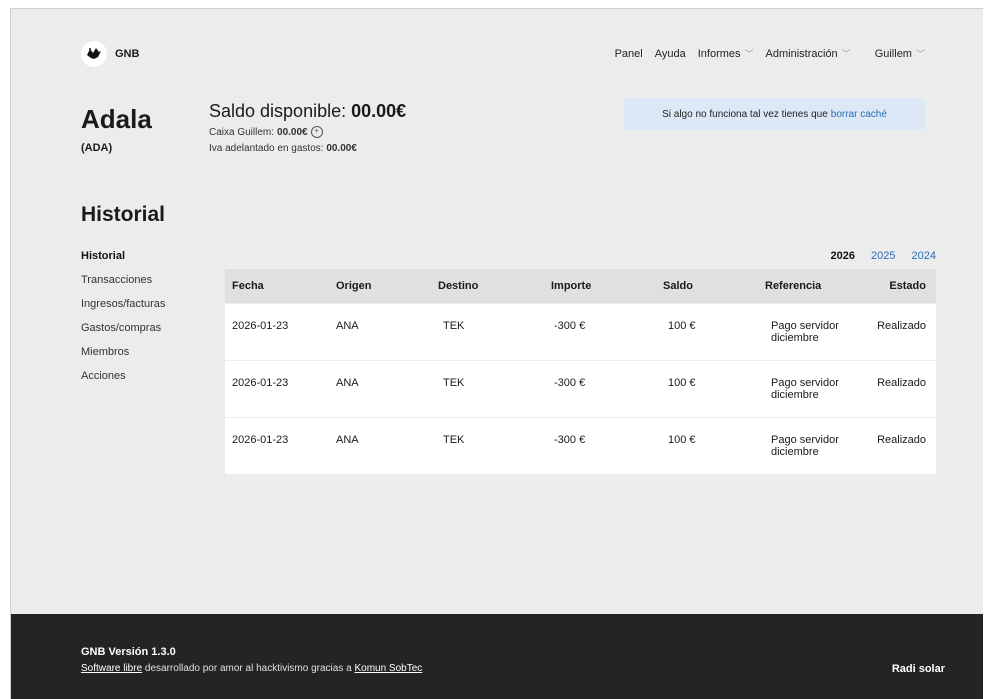 This screenshot has height=699, width=984. What do you see at coordinates (116, 119) in the screenshot?
I see `entity-name: Adala` at bounding box center [116, 119].